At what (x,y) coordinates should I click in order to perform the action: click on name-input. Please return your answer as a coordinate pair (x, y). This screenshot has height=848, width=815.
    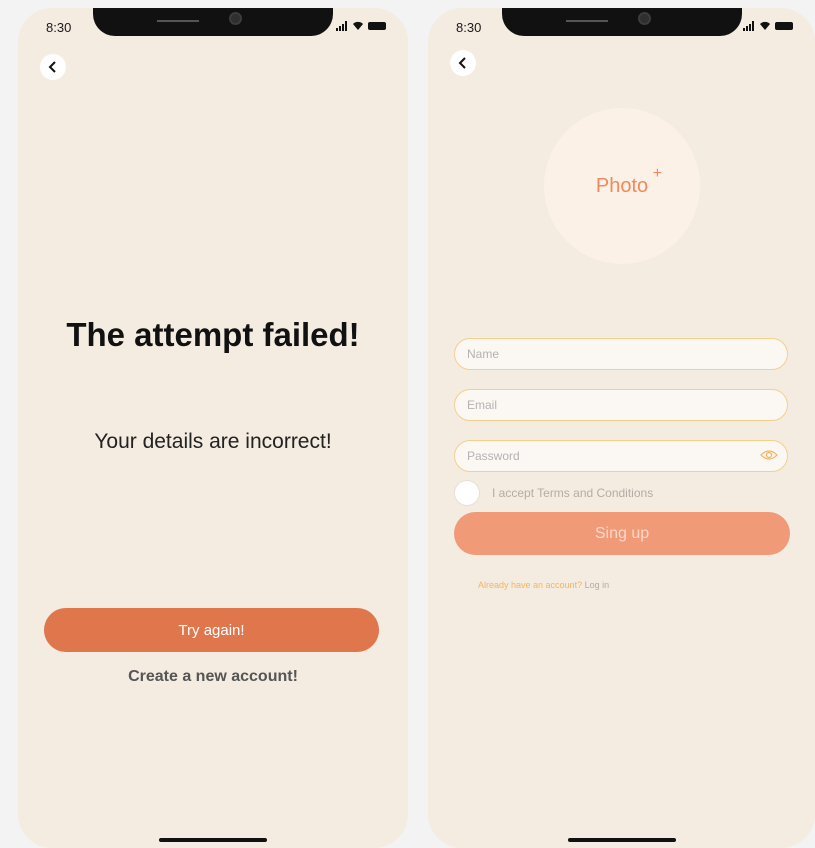
    Looking at the image, I should click on (621, 354).